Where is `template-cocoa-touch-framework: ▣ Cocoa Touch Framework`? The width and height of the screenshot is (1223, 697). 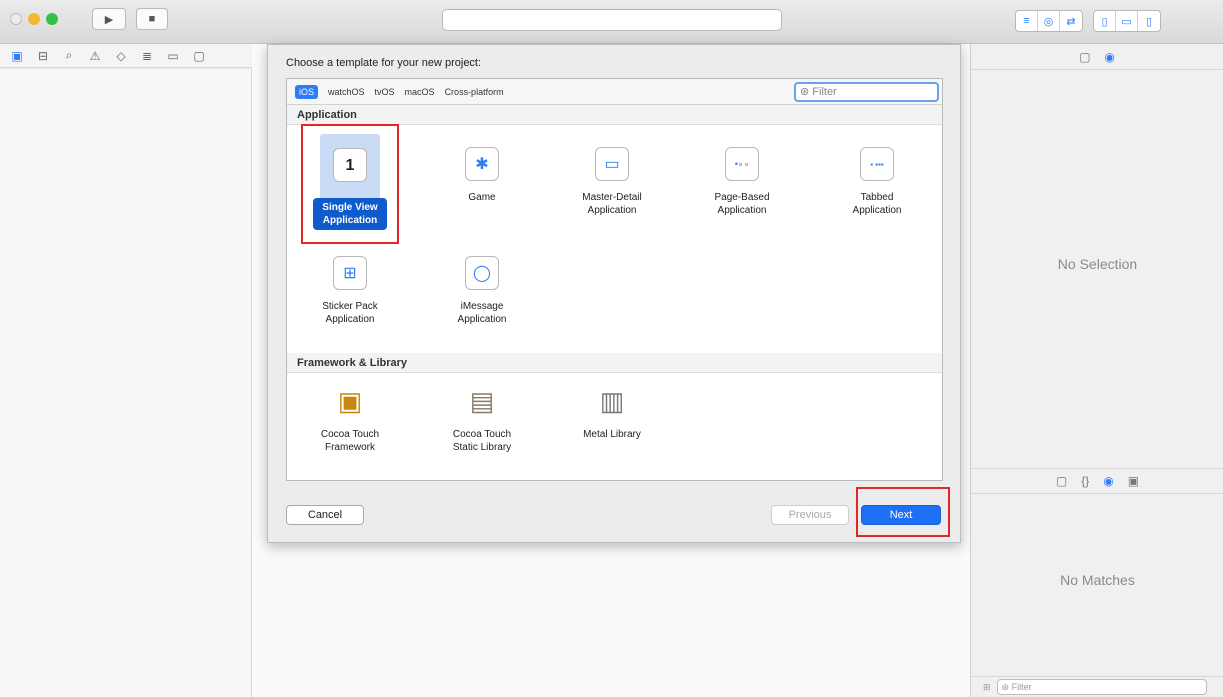 template-cocoa-touch-framework: ▣ Cocoa Touch Framework is located at coordinates (350, 419).